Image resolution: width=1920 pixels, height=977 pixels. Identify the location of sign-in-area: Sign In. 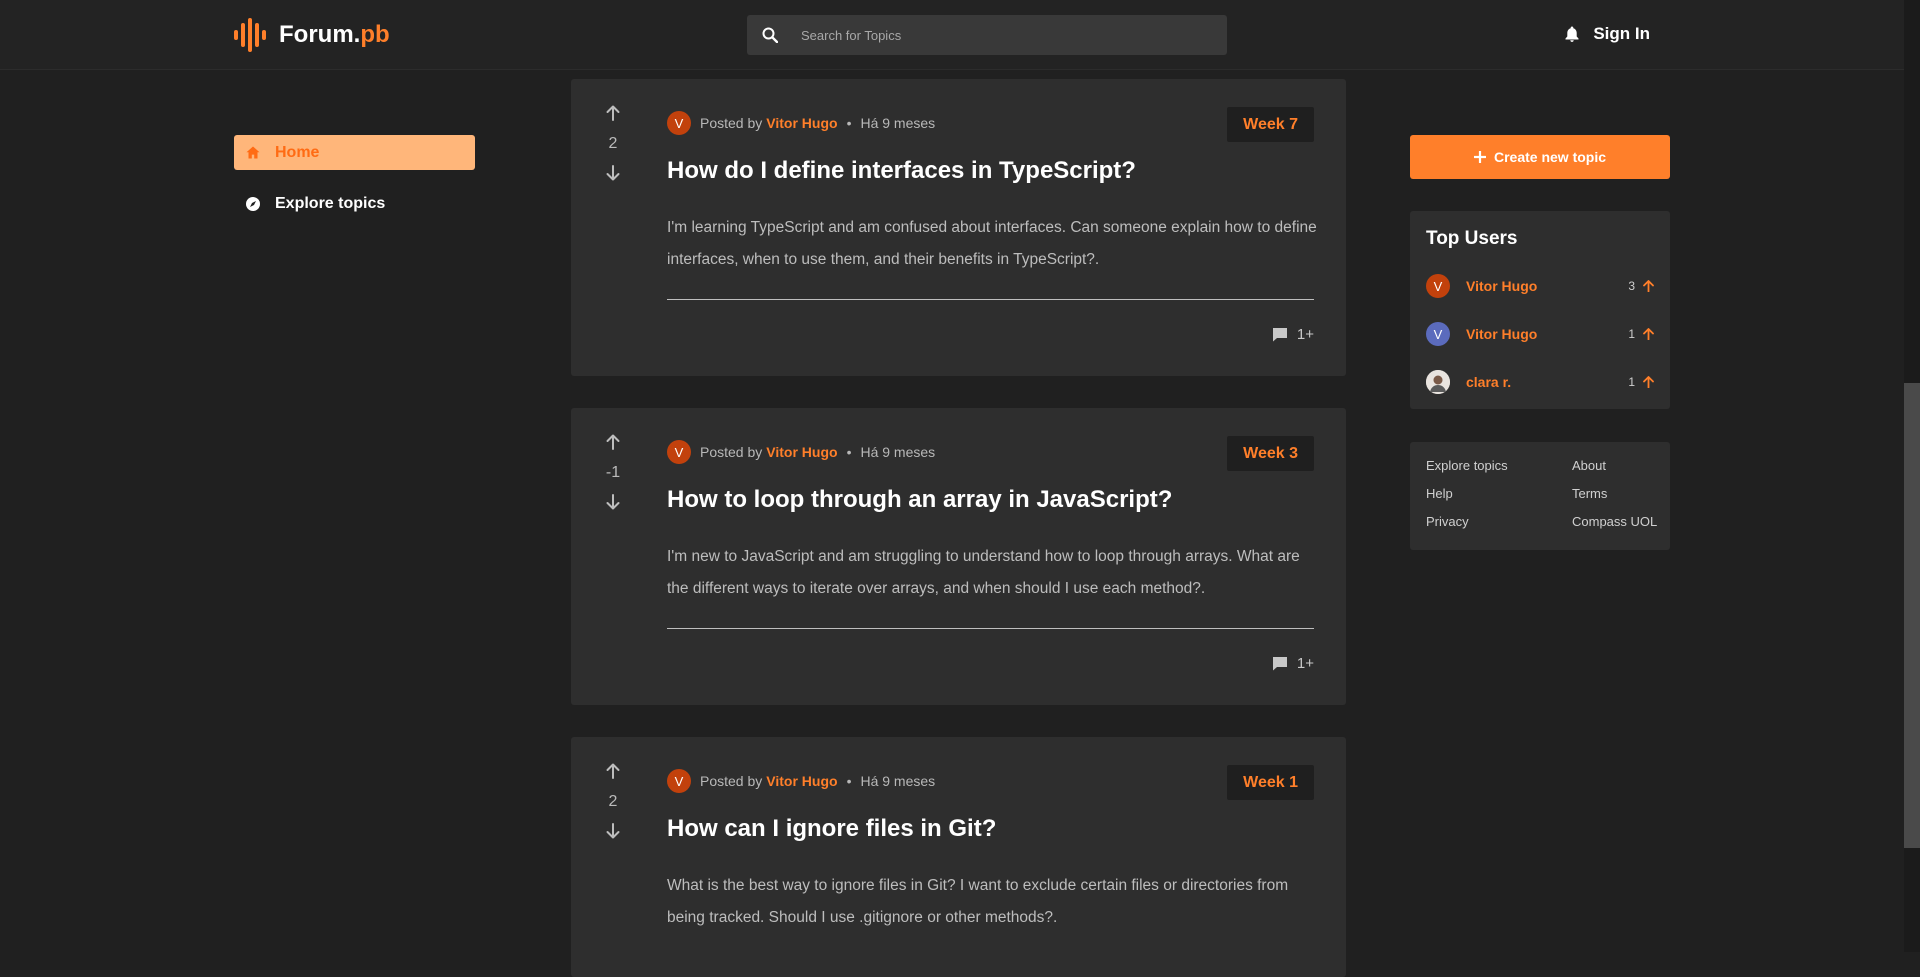
(1607, 34).